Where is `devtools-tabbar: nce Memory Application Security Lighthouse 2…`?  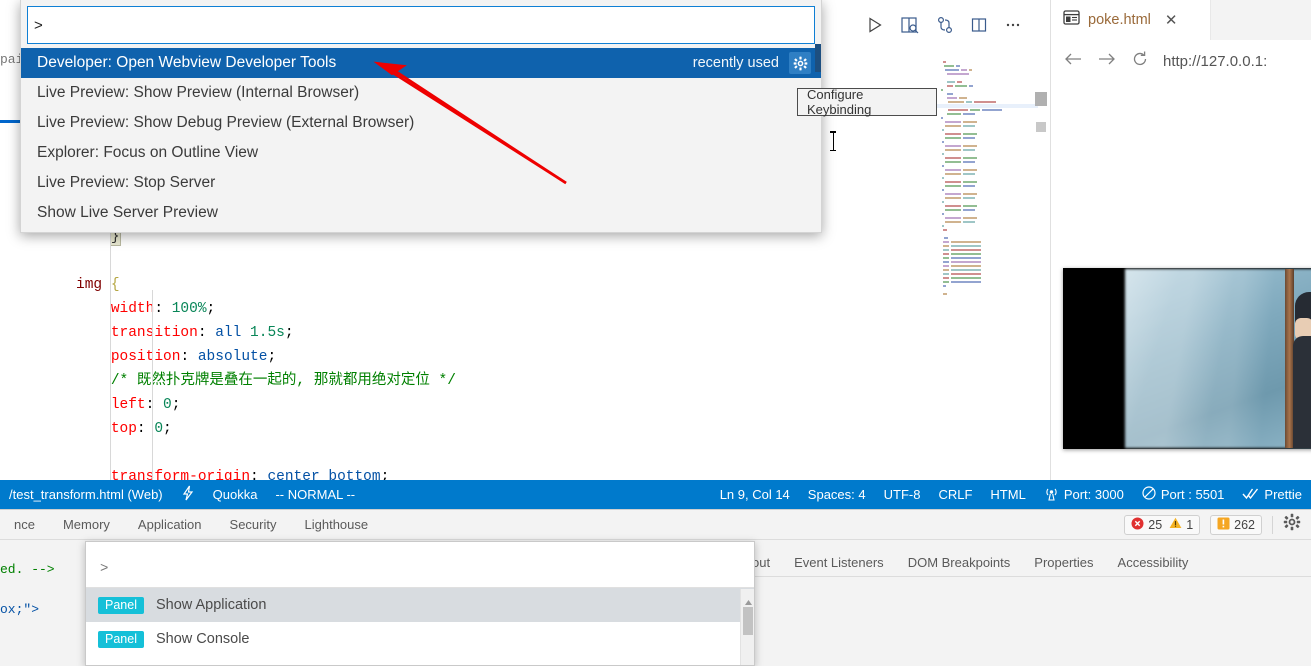
devtools-tabbar: nce Memory Application Security Lighthouse 2… is located at coordinates (655, 525).